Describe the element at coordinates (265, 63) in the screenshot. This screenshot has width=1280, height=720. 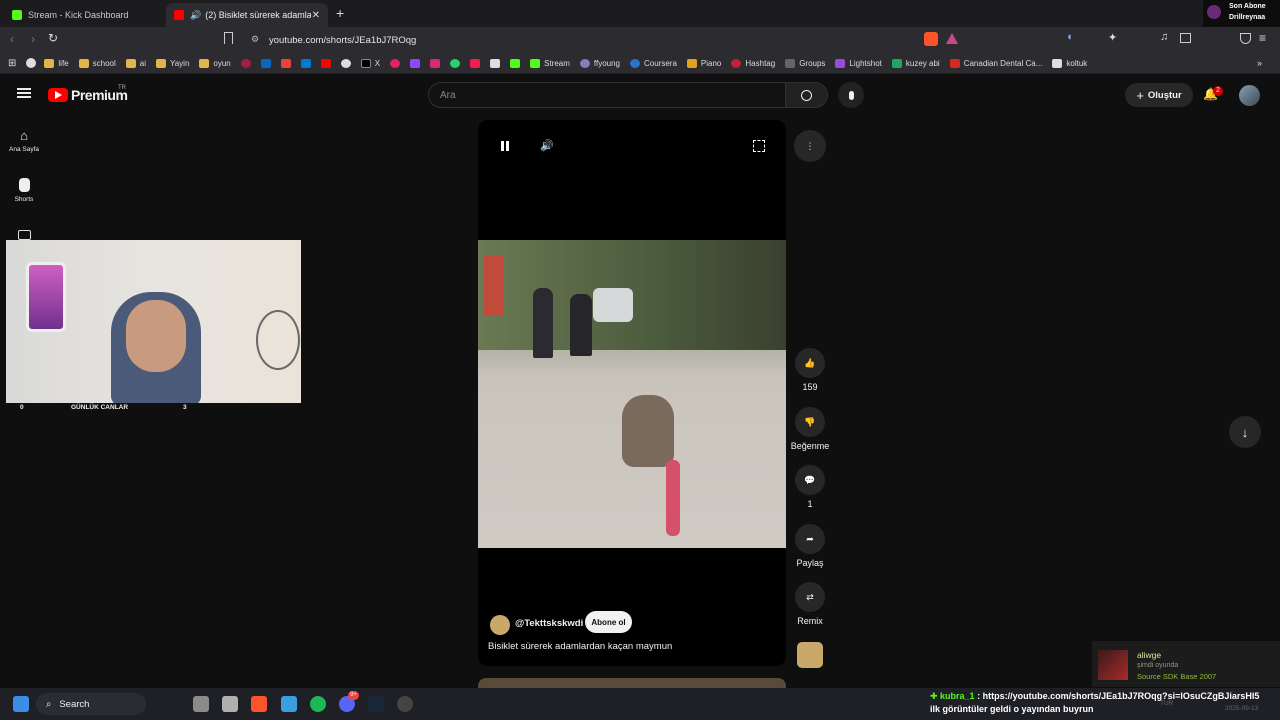
I see `linkedin-icon` at that location.